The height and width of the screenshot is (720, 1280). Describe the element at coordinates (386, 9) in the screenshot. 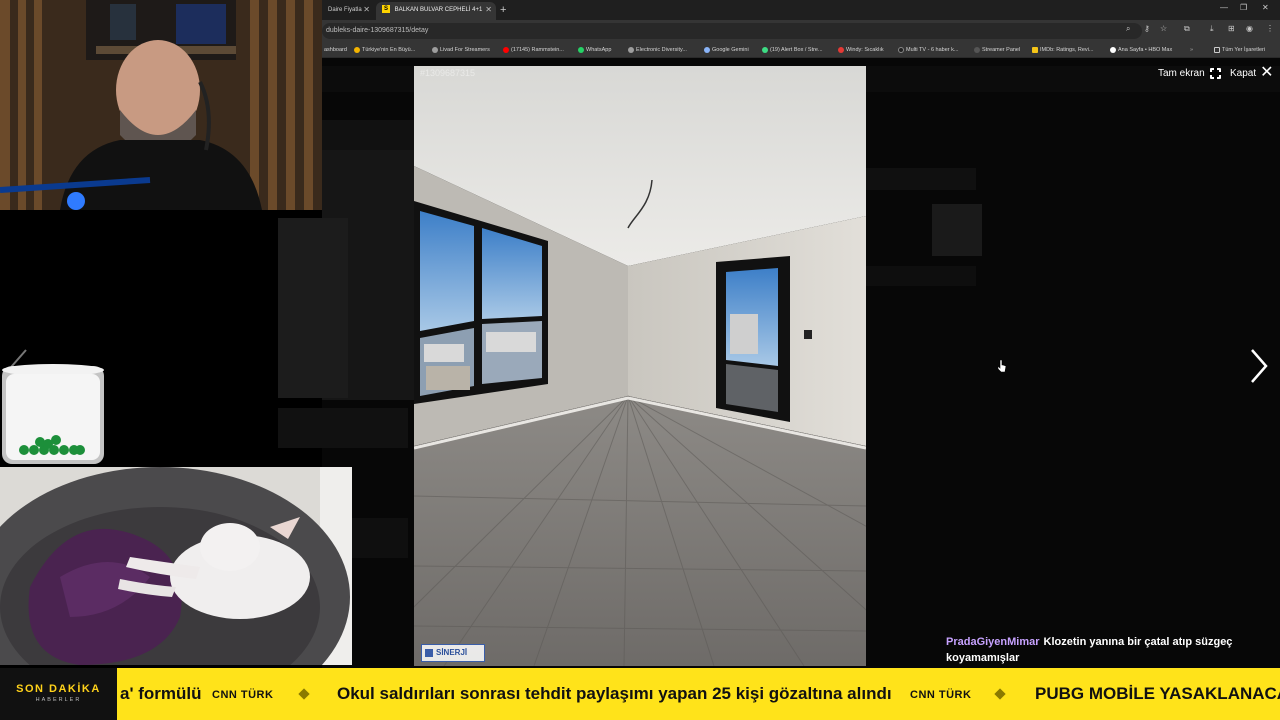

I see `sahibinden-favicon-icon: S` at that location.